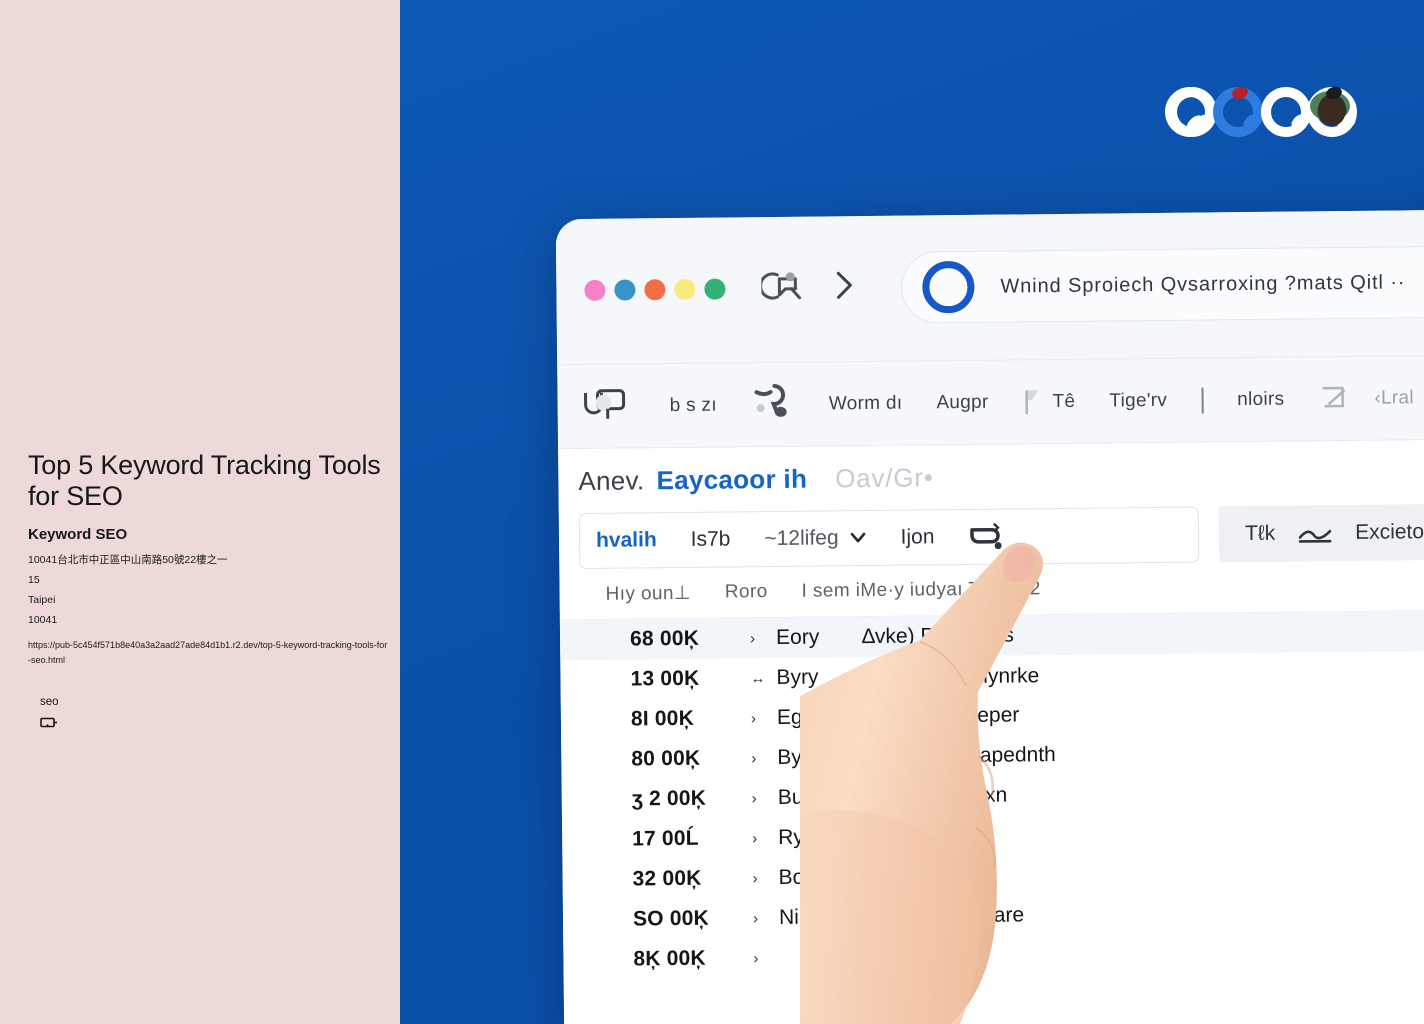 The image size is (1424, 1024). What do you see at coordinates (935, 796) in the screenshot?
I see `row-description: Єhalfowigrosxn` at bounding box center [935, 796].